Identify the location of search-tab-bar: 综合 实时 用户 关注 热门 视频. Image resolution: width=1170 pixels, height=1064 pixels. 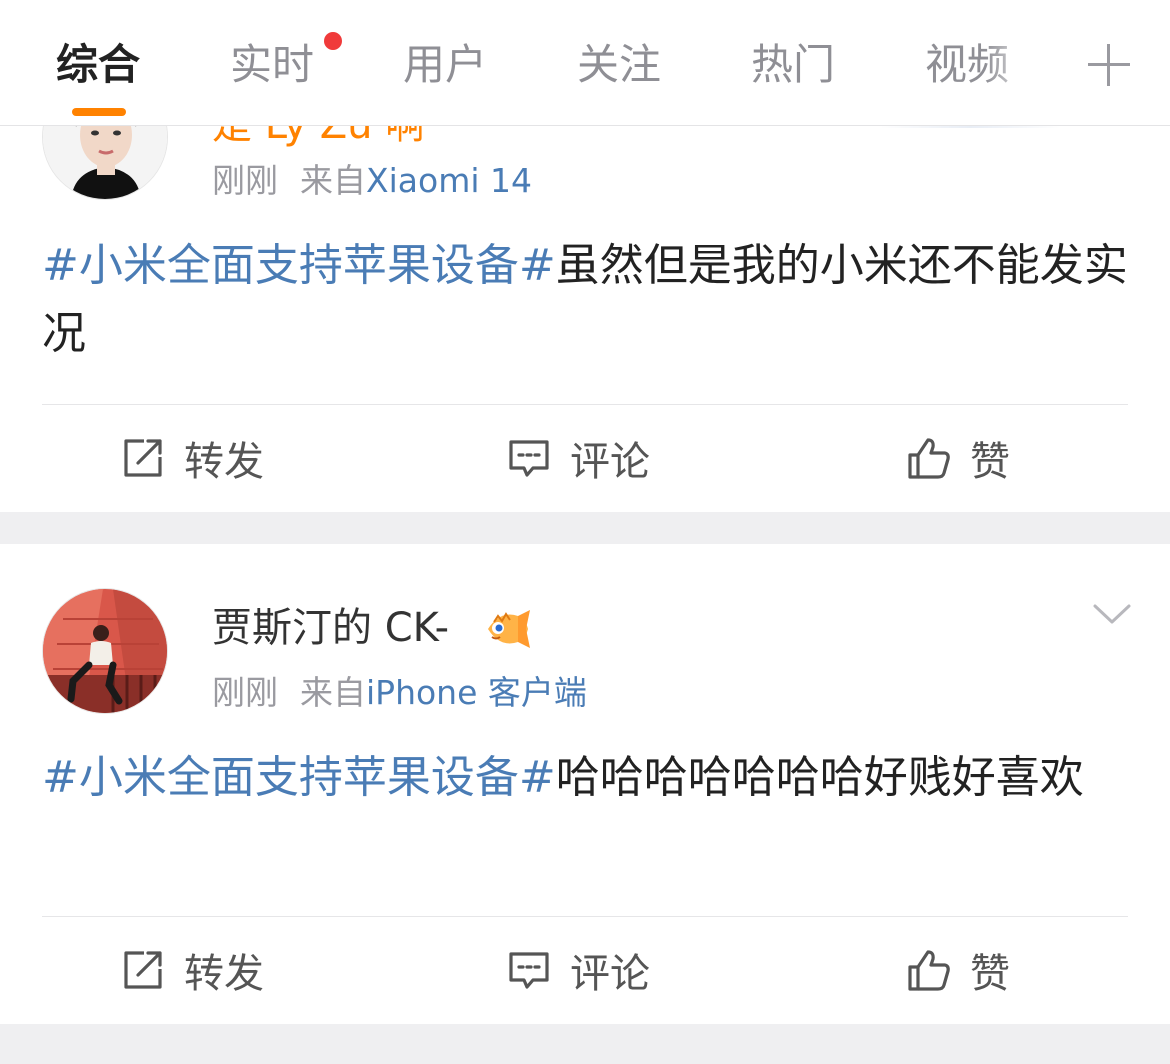
(585, 63).